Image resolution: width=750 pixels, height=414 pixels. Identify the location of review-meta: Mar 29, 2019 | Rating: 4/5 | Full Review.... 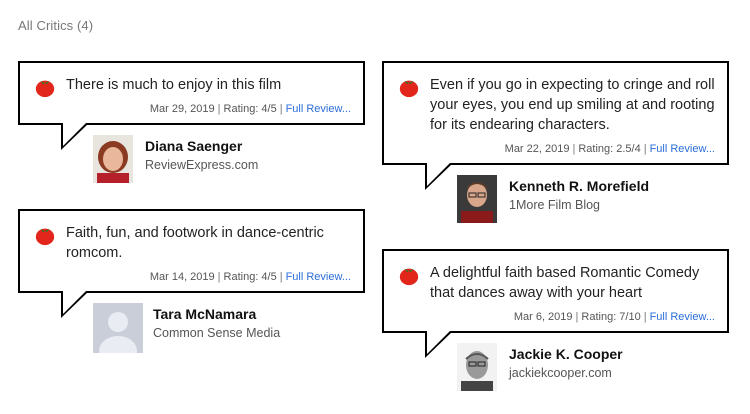
(208, 109).